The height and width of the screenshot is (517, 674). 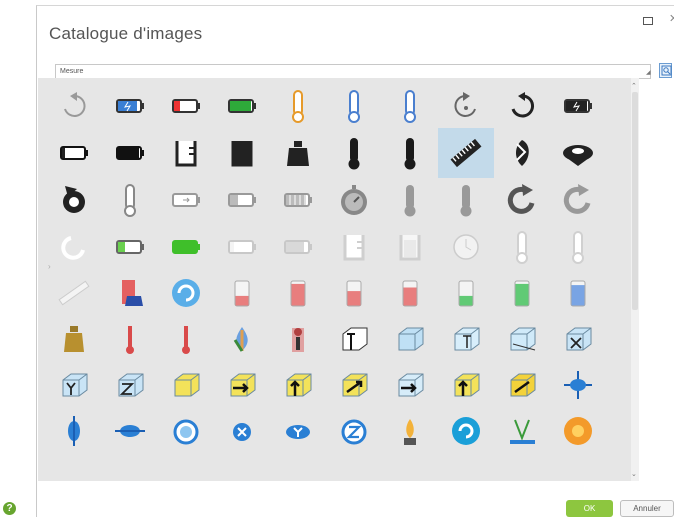 I want to click on dialog-title: Catalogue d'images, so click(x=126, y=33).